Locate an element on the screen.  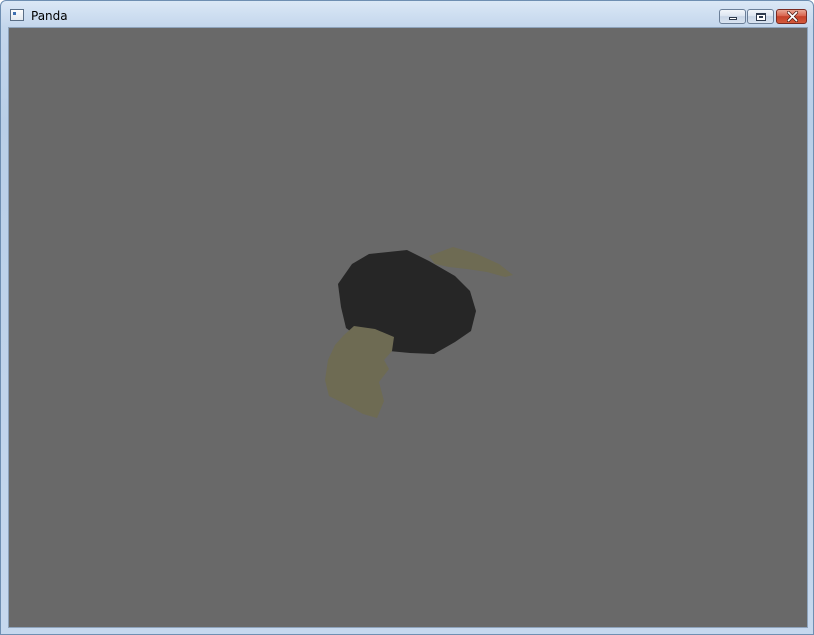
title-bar: Panda is located at coordinates (407, 15).